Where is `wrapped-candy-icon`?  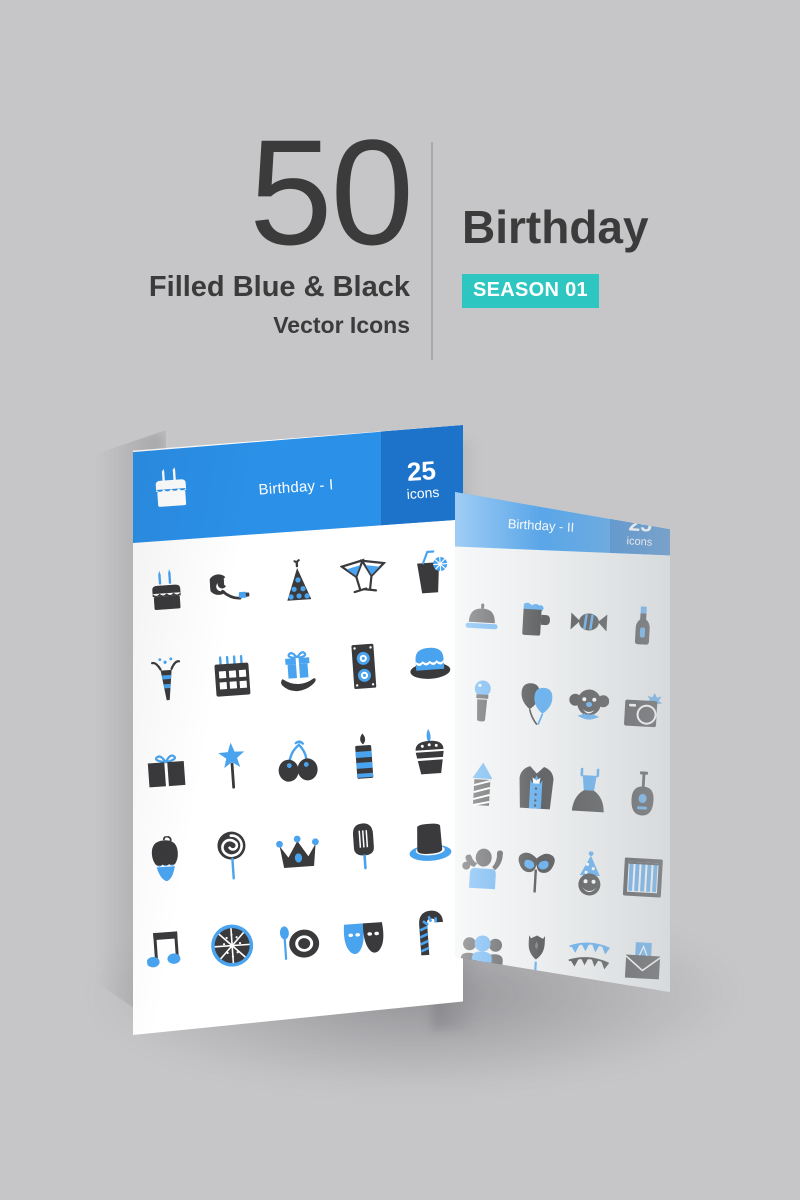 wrapped-candy-icon is located at coordinates (589, 621).